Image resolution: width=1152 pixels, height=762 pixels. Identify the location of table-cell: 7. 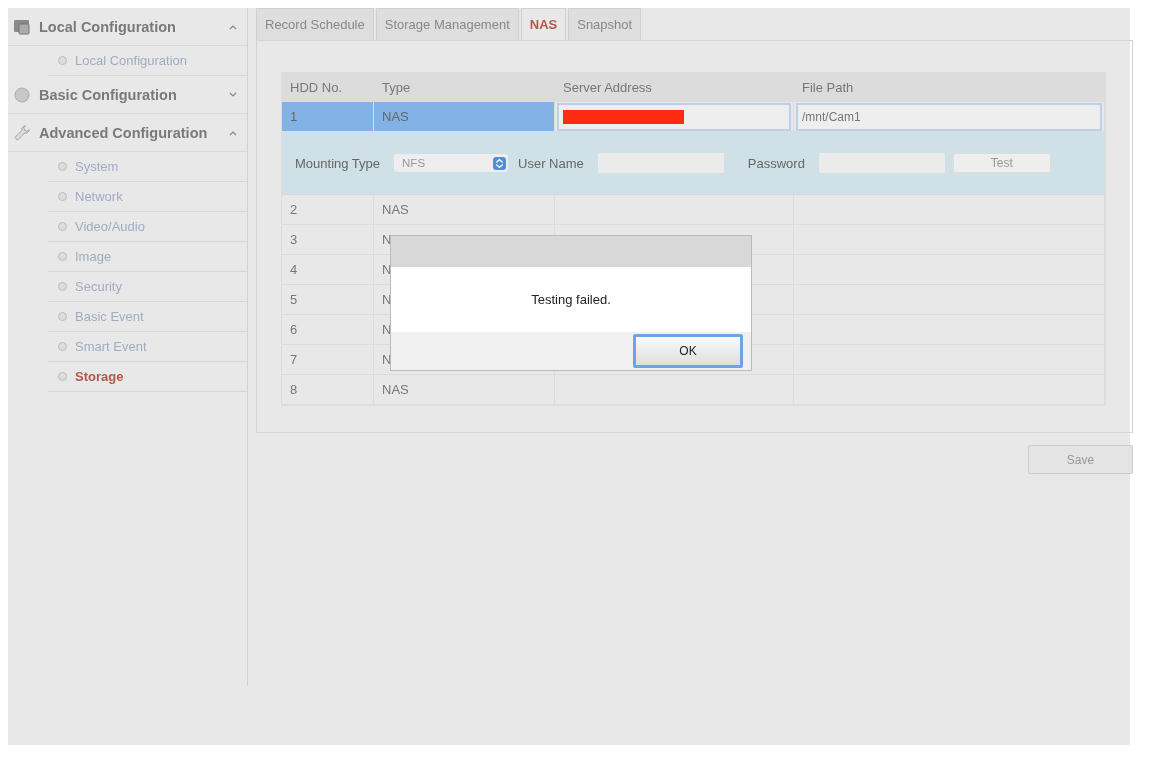
(294, 359).